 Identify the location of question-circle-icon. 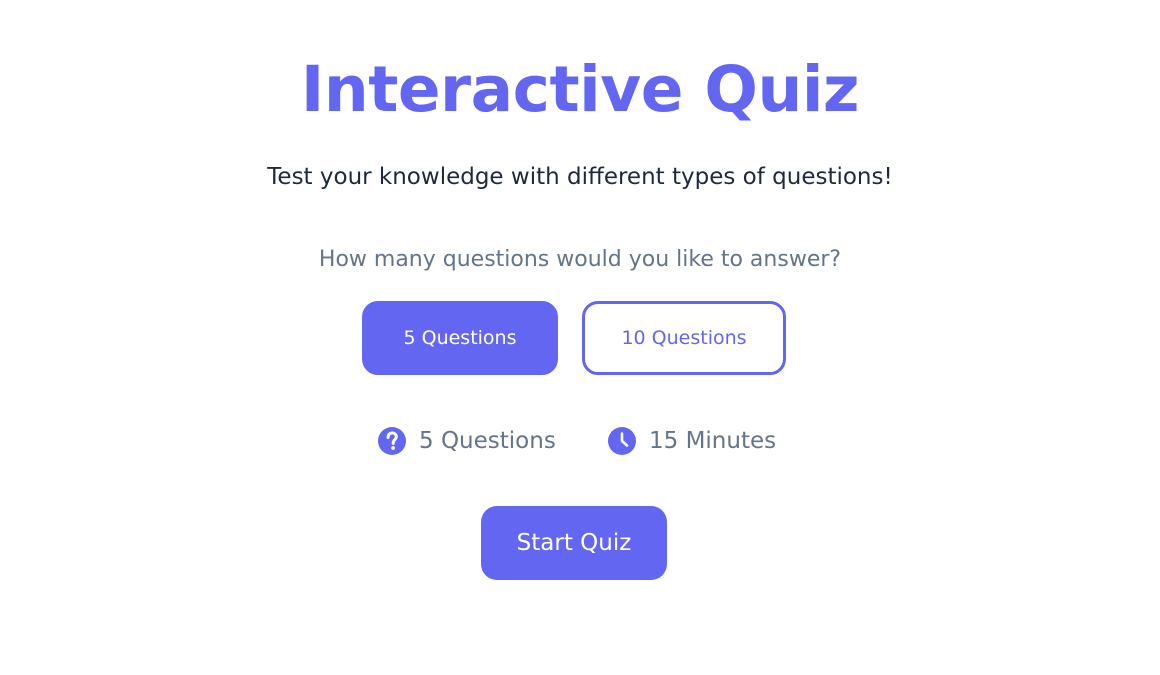
(392, 441).